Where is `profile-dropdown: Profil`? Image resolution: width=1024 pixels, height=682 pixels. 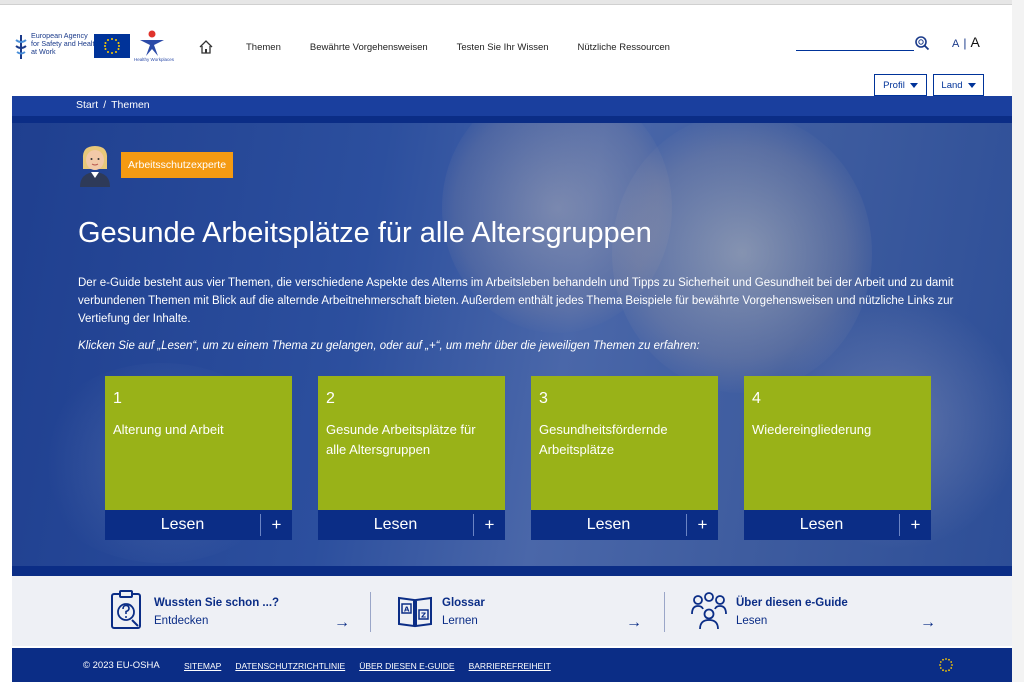 profile-dropdown: Profil is located at coordinates (900, 85).